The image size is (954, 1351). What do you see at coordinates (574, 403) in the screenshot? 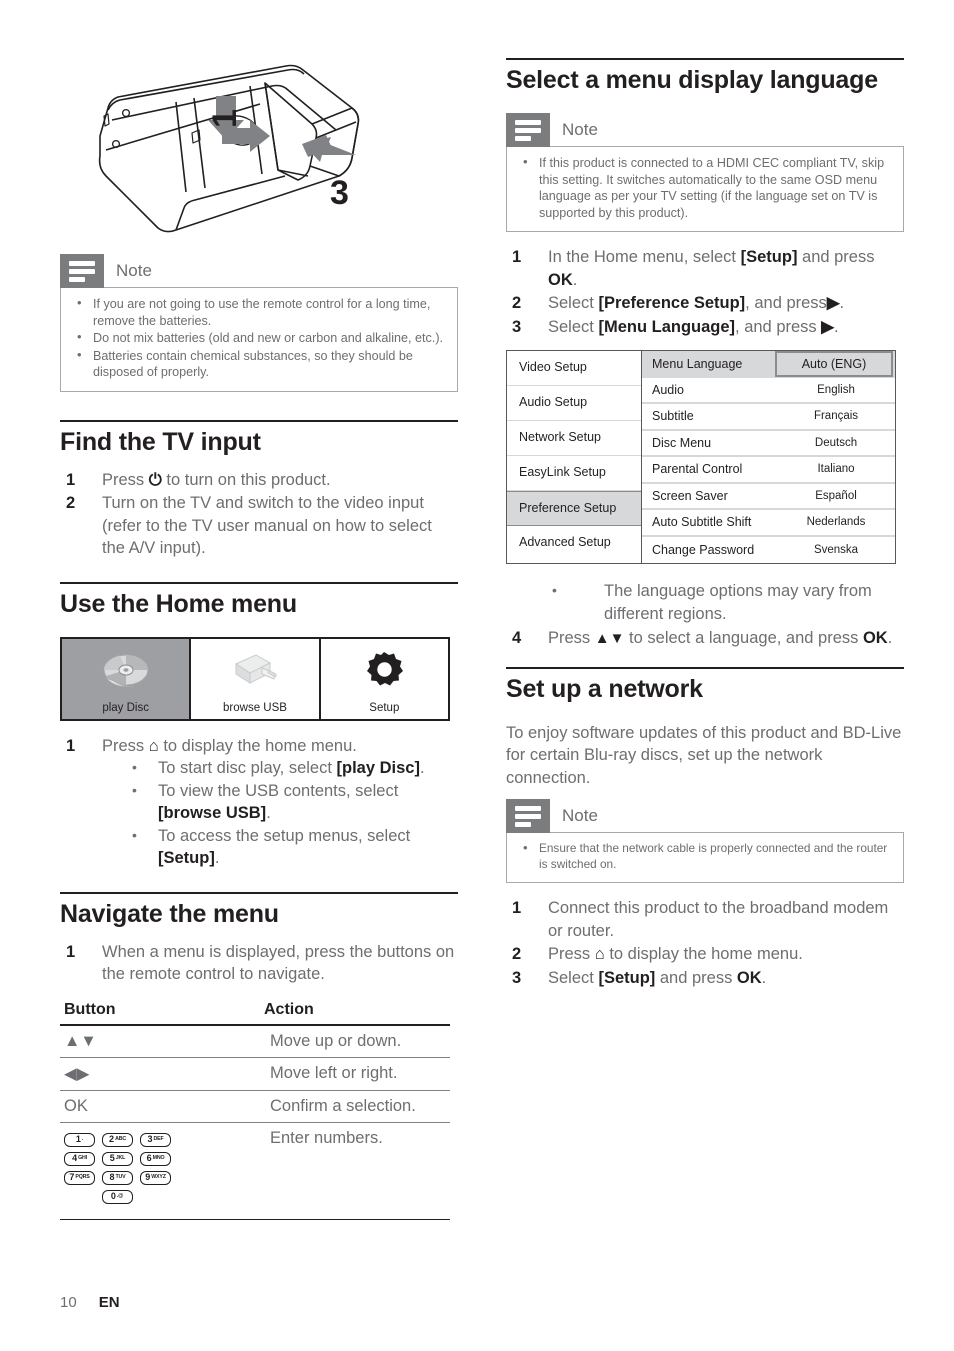
I see `setup-category-audio: Audio Setup` at bounding box center [574, 403].